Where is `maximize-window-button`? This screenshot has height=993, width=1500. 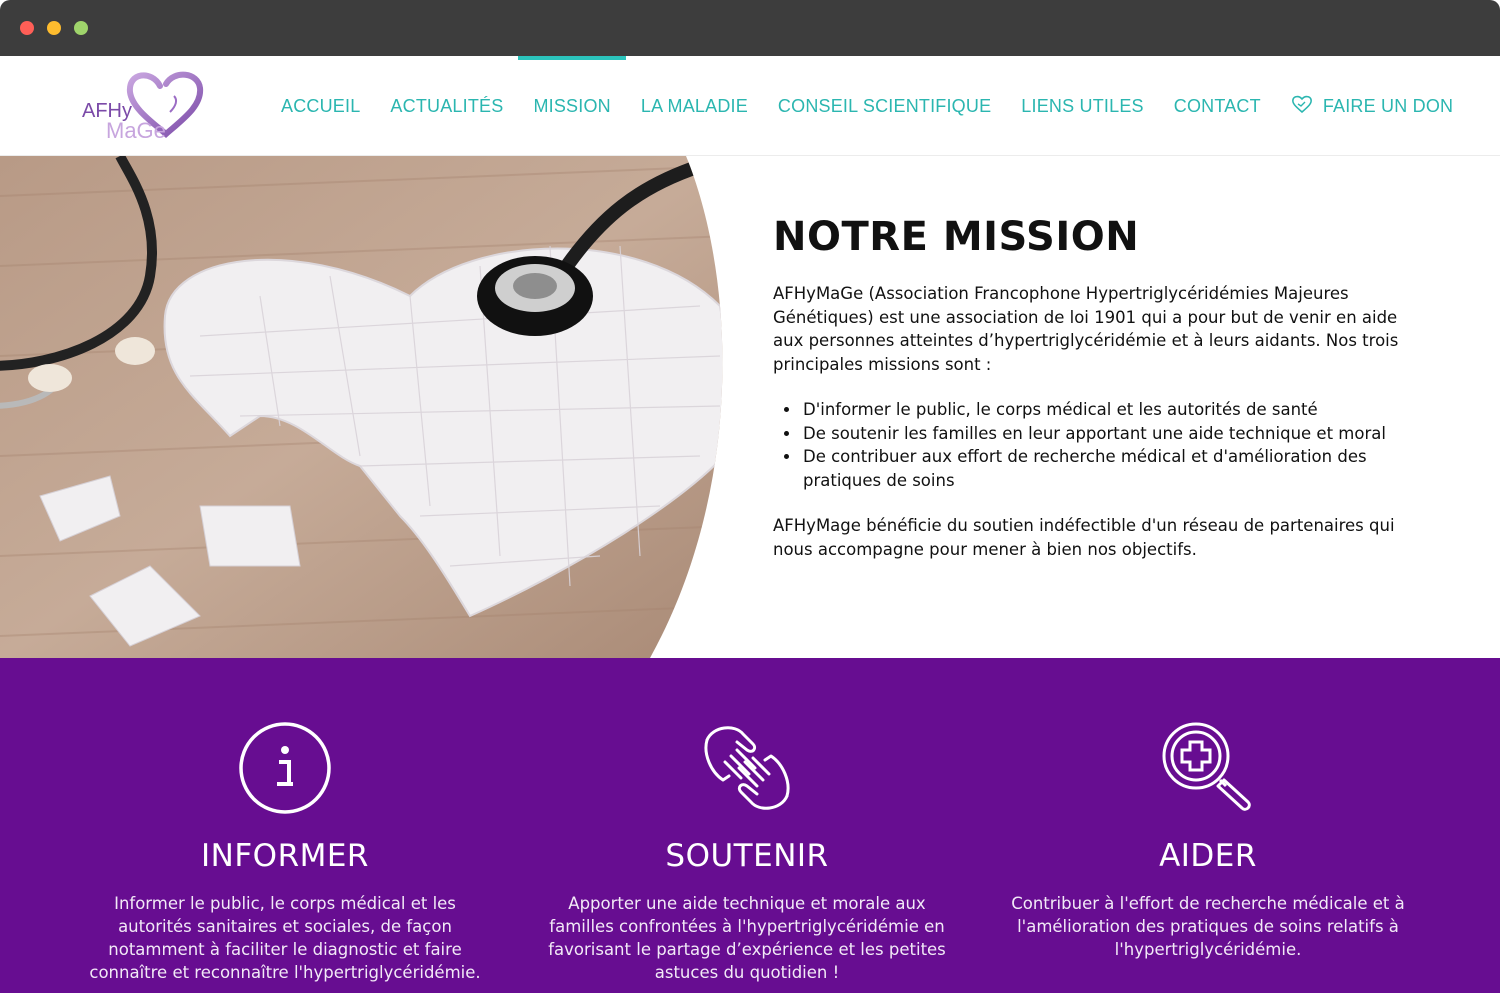
maximize-window-button is located at coordinates (81, 28).